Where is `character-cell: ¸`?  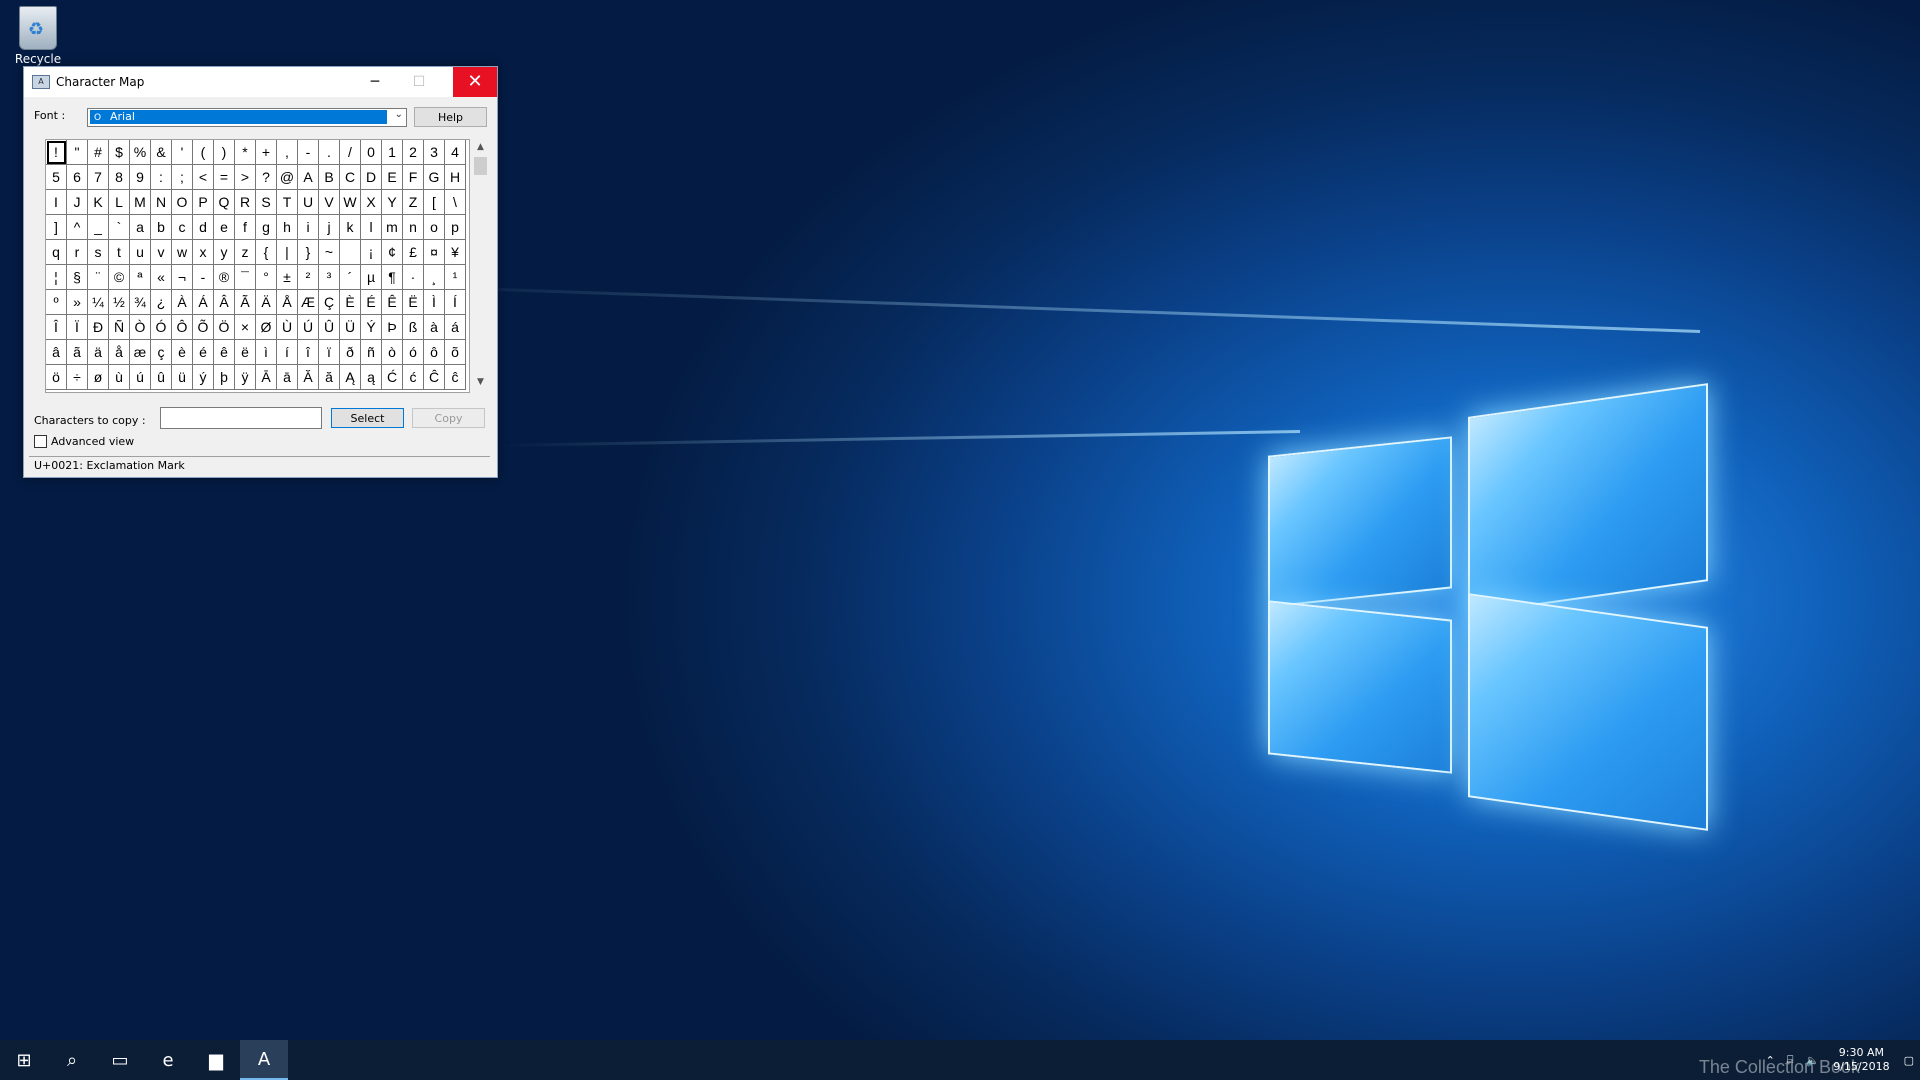 character-cell: ¸ is located at coordinates (434, 277).